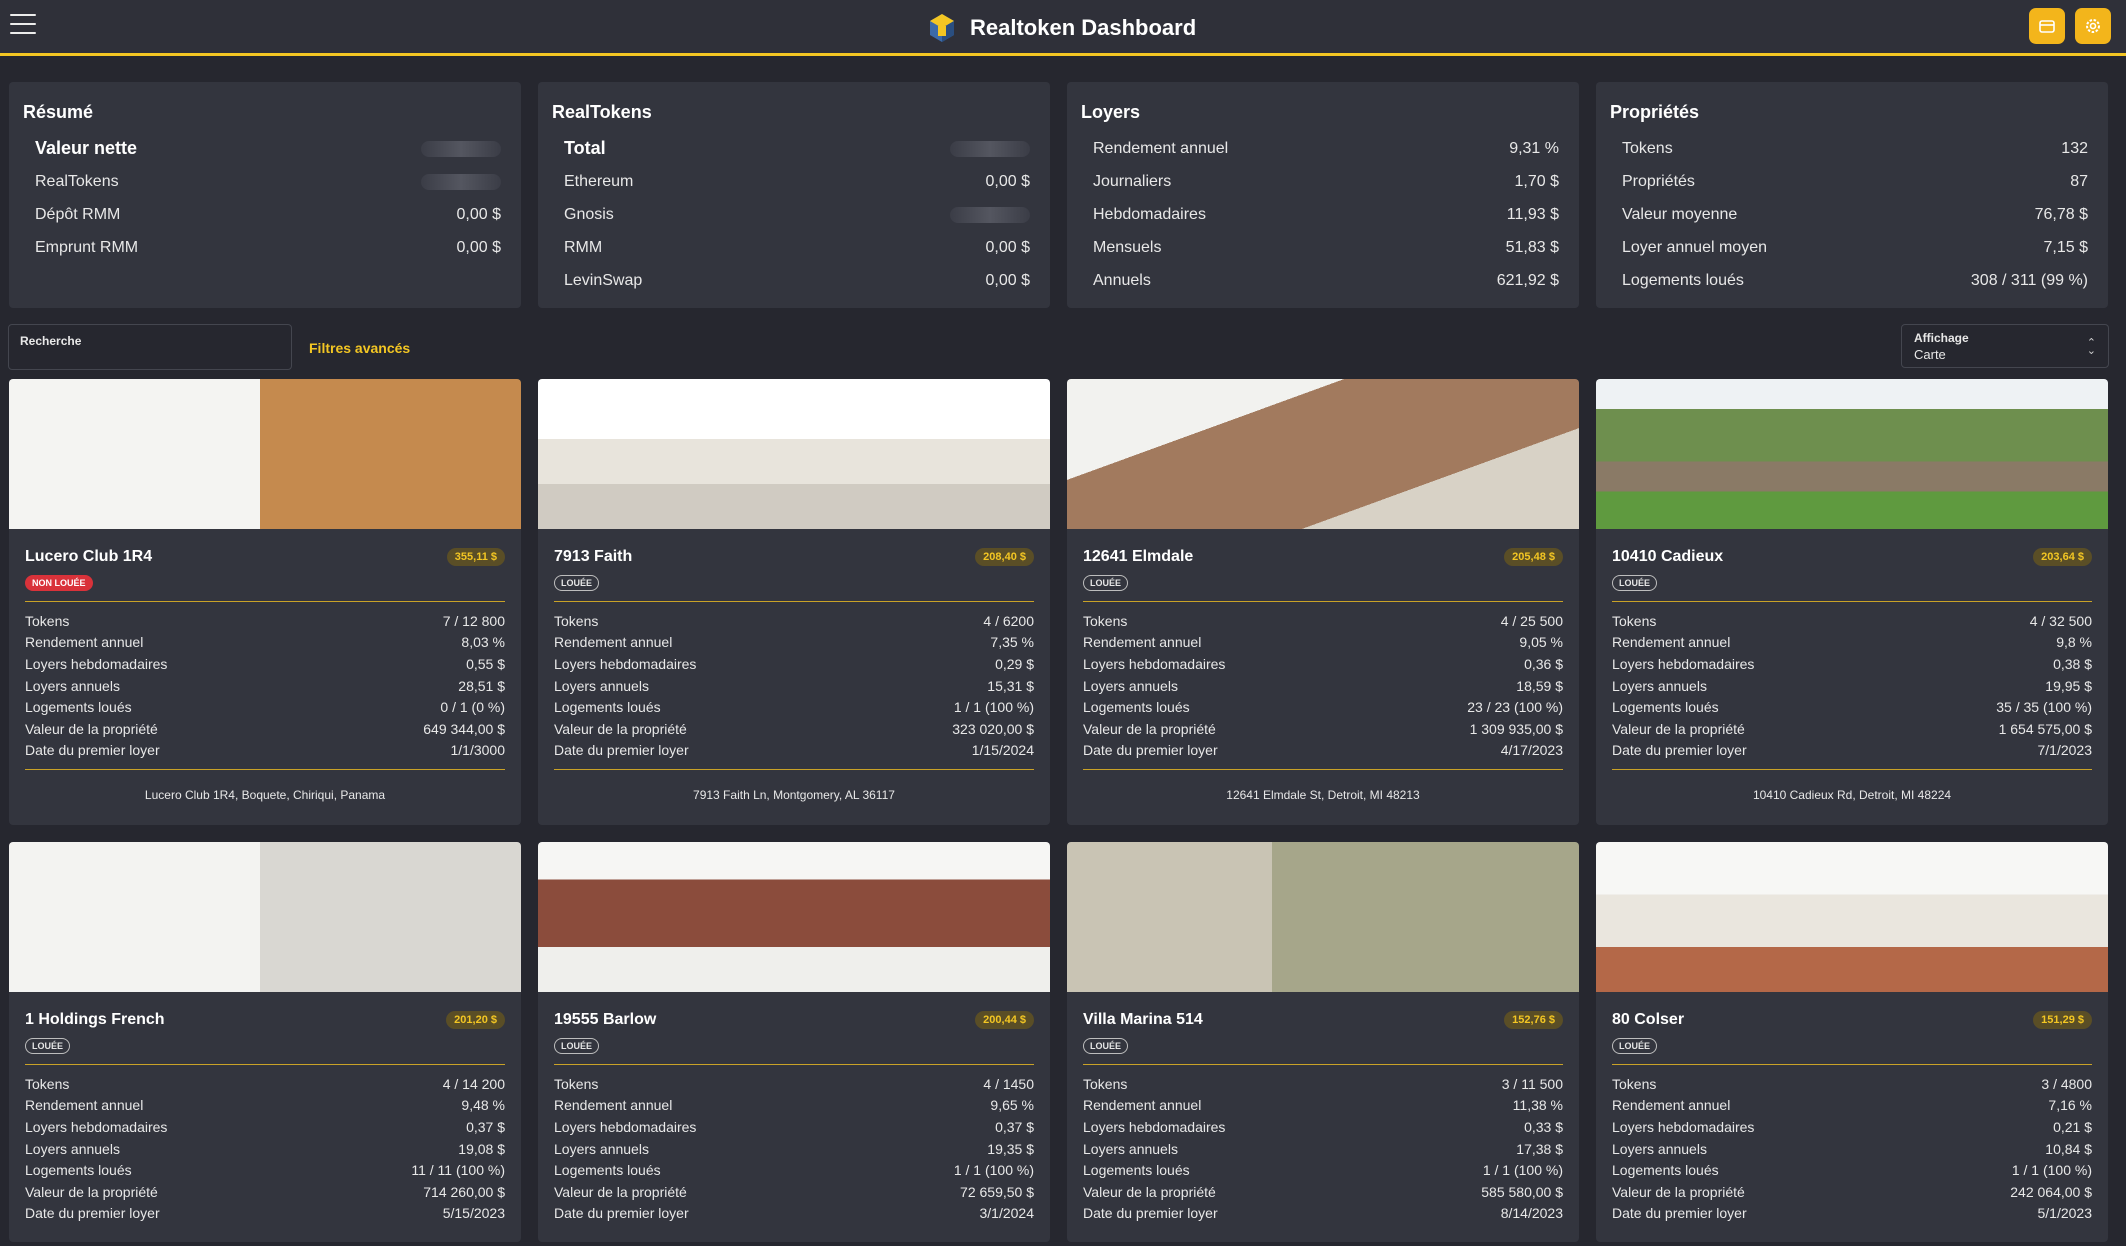 Image resolution: width=2126 pixels, height=1246 pixels. What do you see at coordinates (359, 348) in the screenshot?
I see `advanced-filters-button: Filtres avancés` at bounding box center [359, 348].